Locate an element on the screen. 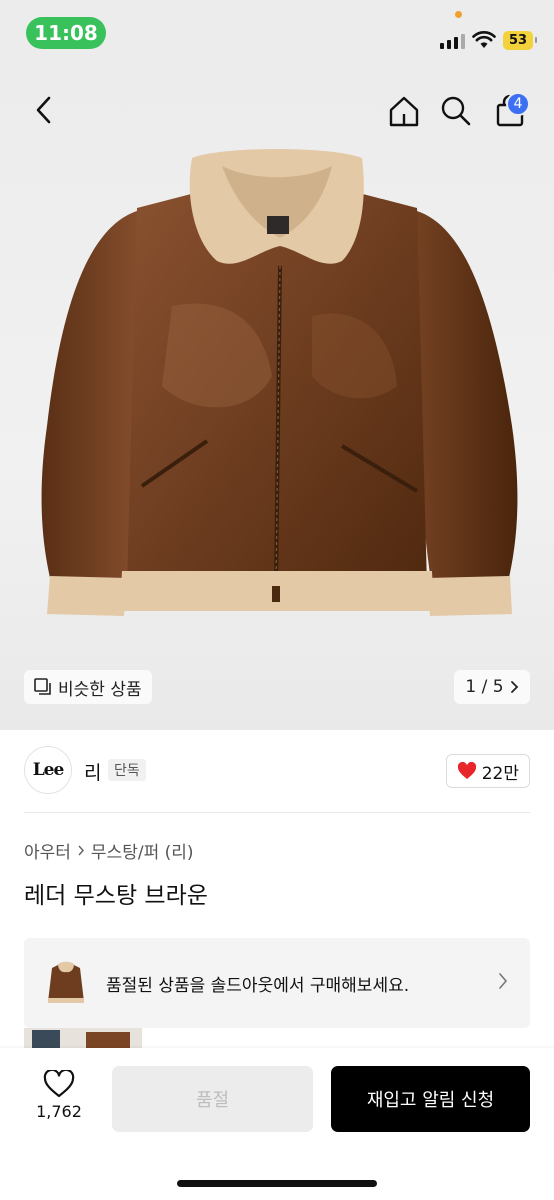 This screenshot has height=1200, width=554. similar-products-button: 비슷한 상품 is located at coordinates (88, 687).